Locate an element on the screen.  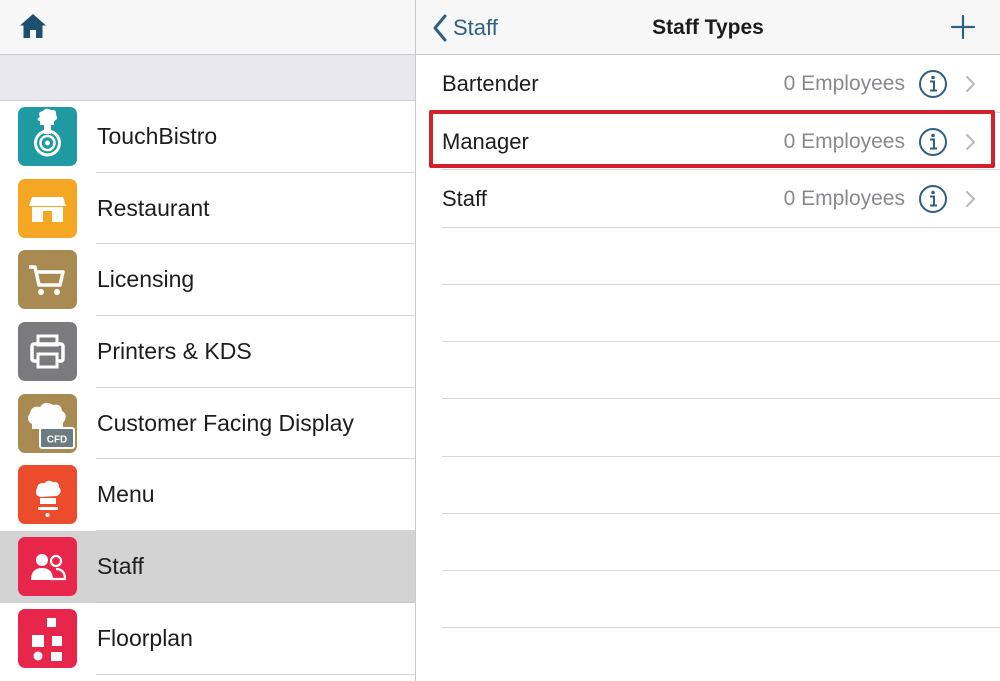
cart-icon is located at coordinates (47, 280).